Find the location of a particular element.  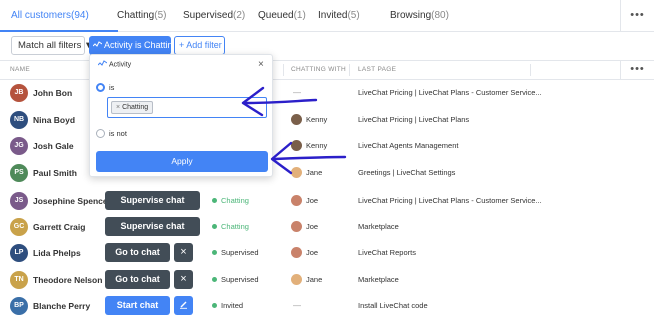

tab-label: Supervised is located at coordinates (208, 15).